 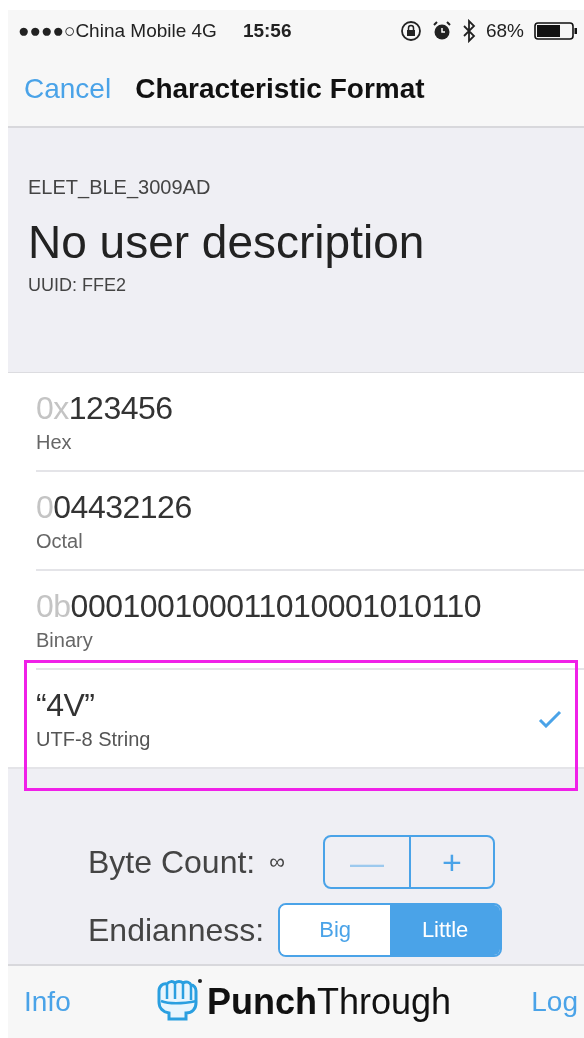 I want to click on byte-count-label: Byte Count:, so click(x=172, y=862).